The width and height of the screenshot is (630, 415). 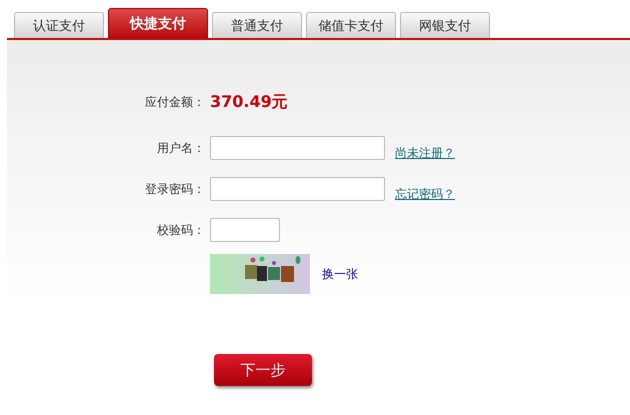 I want to click on payment-tab: 认证支付, so click(x=59, y=25).